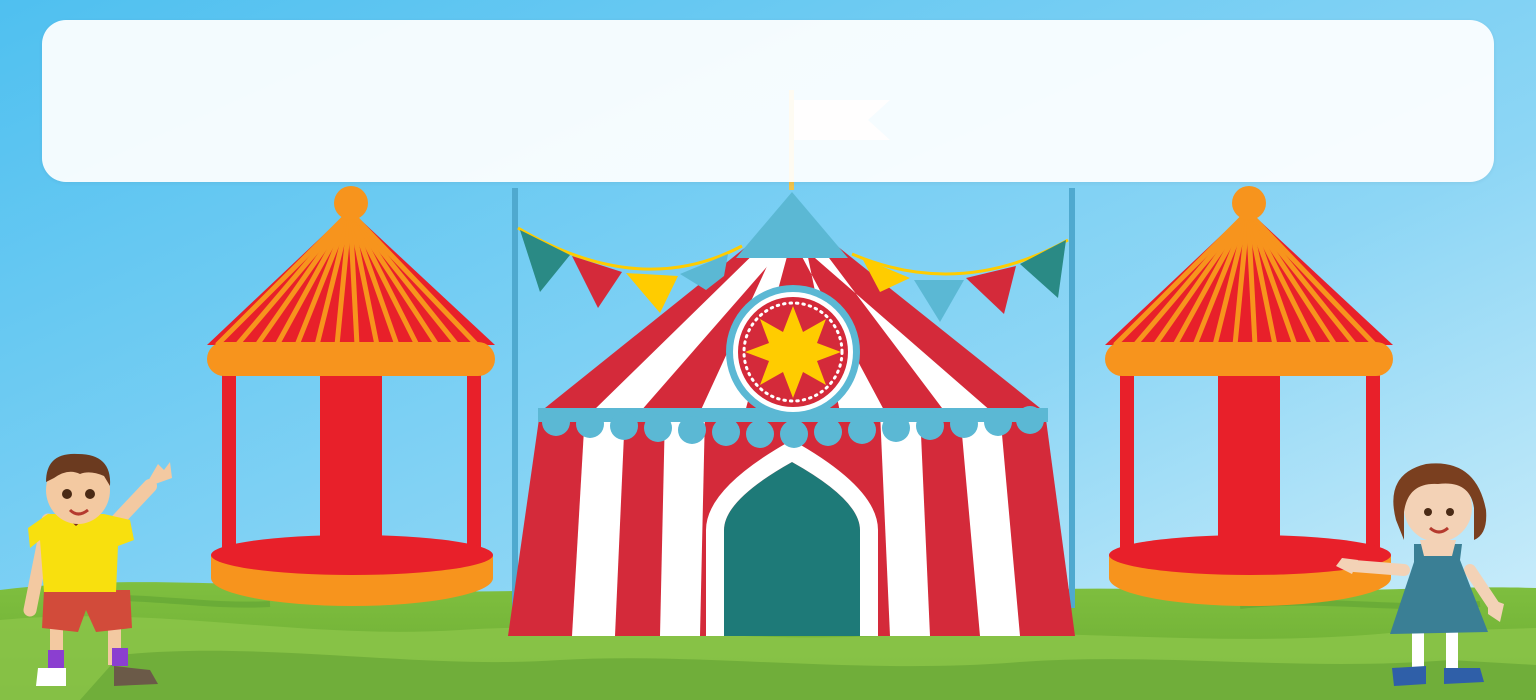  Describe the element at coordinates (793, 352) in the screenshot. I see `tent-emblem` at that location.